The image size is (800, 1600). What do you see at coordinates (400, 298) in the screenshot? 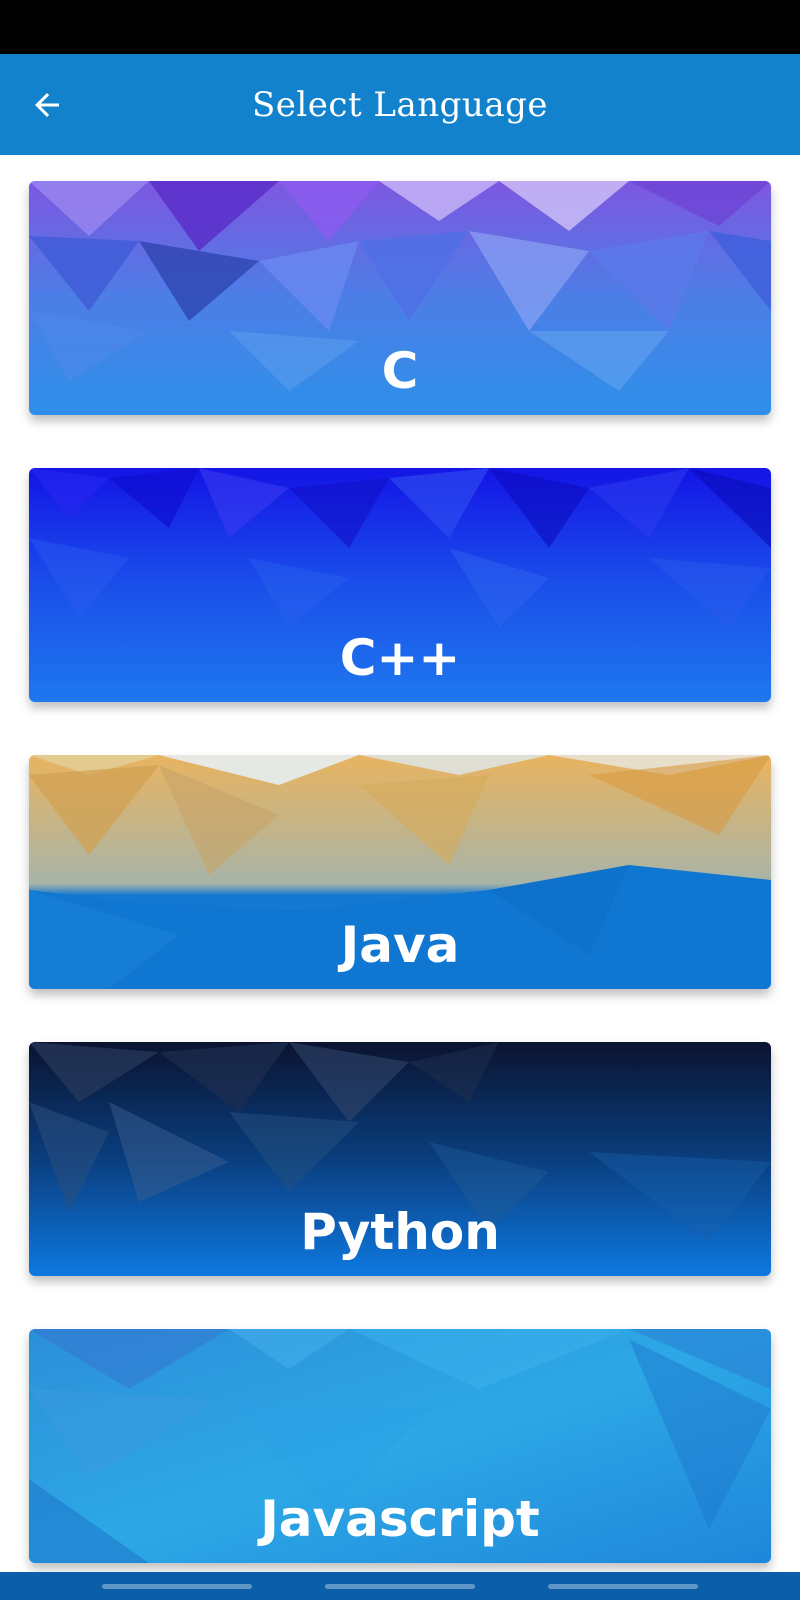
I see `language-card-c: C` at bounding box center [400, 298].